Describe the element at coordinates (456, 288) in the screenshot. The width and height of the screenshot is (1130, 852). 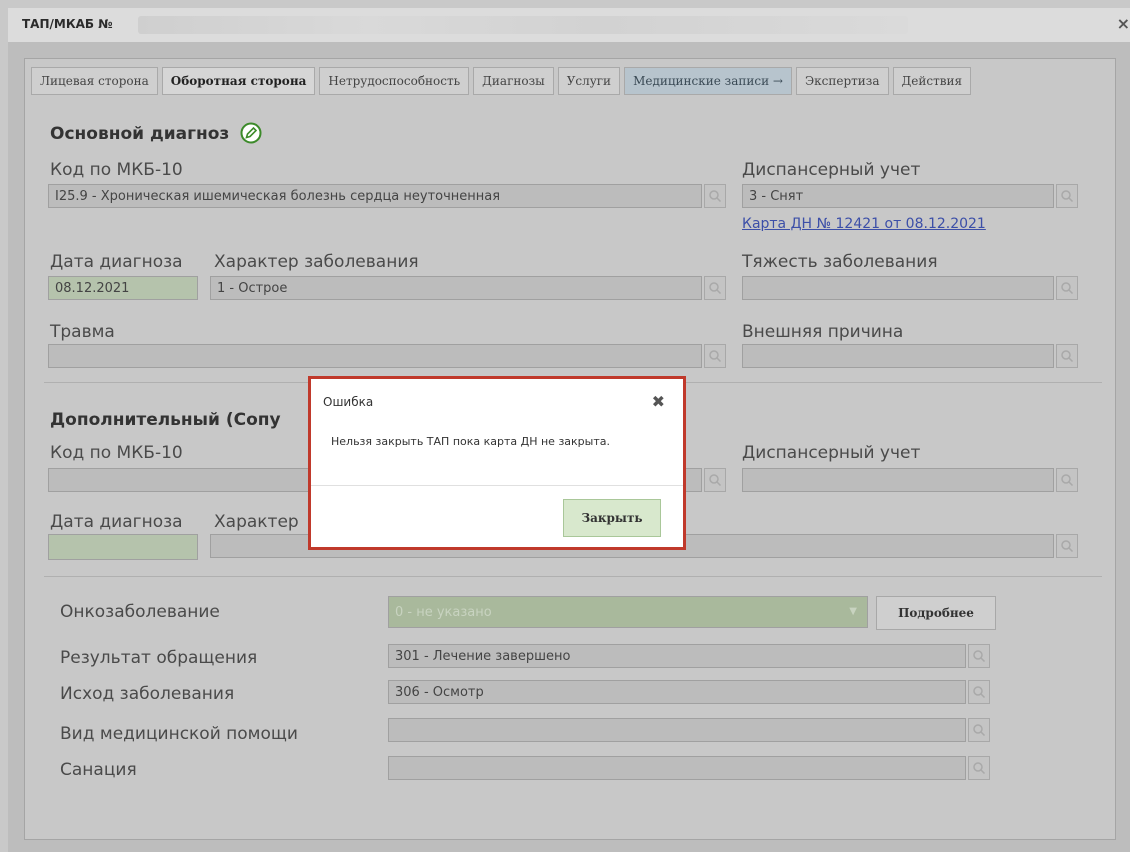
I see `character-field: 1 - Острое` at that location.